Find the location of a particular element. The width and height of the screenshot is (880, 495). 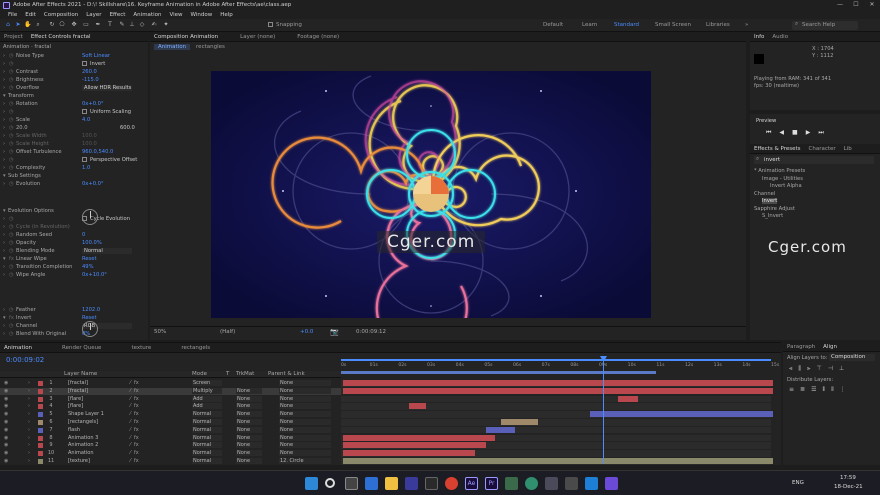

clock-time: 17:59 is located at coordinates (848, 478).